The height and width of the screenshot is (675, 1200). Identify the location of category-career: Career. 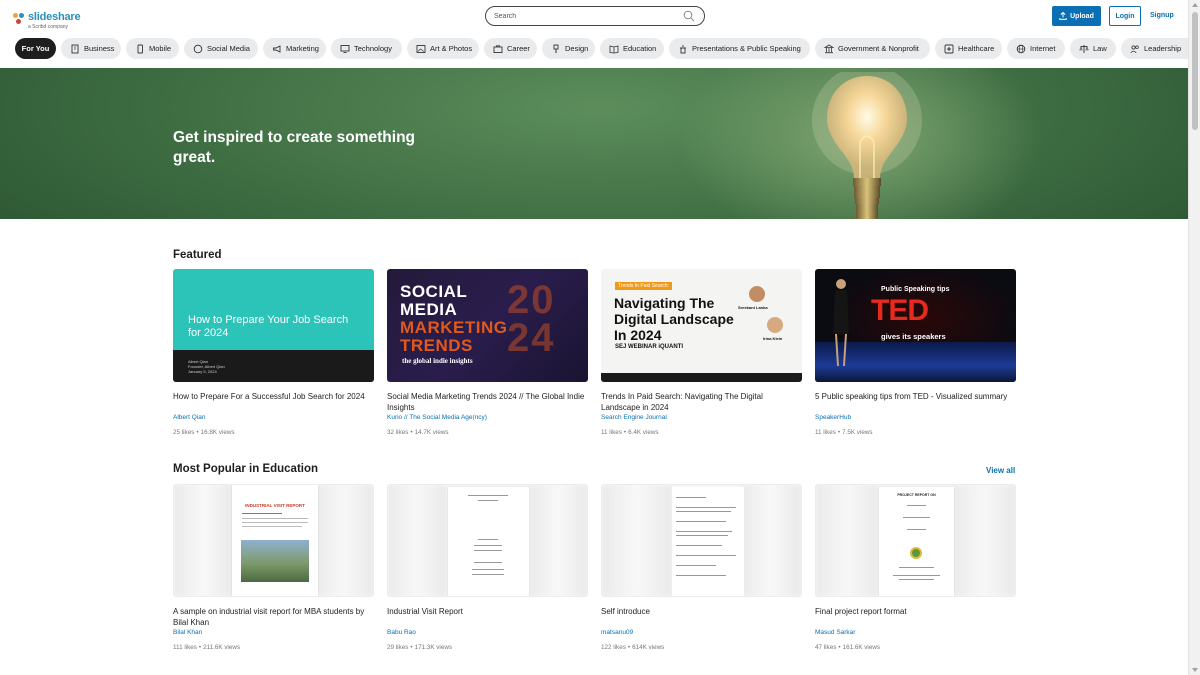
(510, 48).